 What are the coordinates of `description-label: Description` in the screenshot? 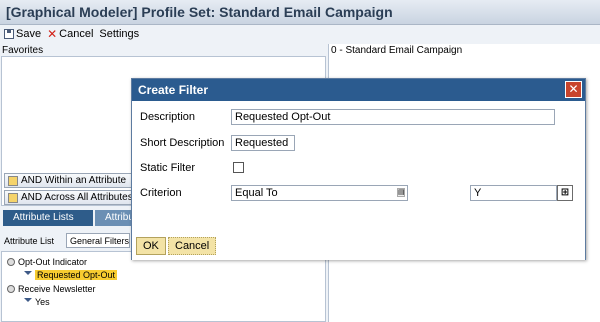 It's located at (168, 117).